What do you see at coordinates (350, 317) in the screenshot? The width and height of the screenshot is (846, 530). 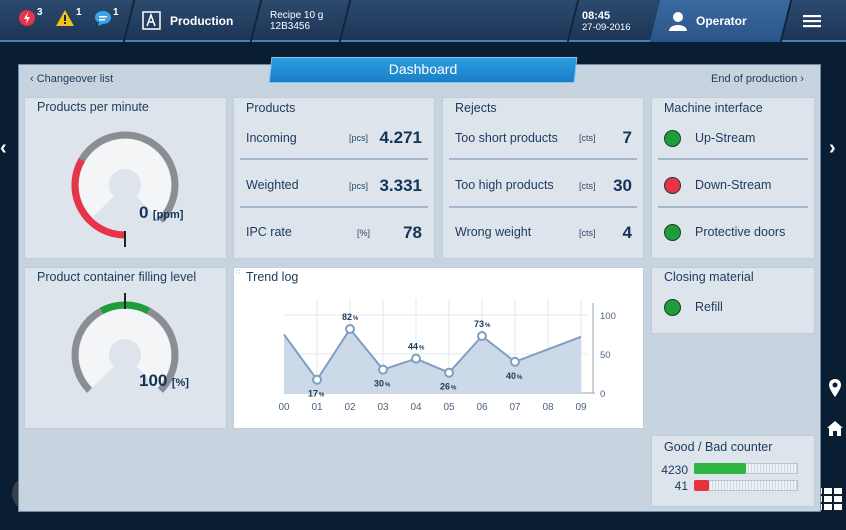 I see `data-label: 82%` at bounding box center [350, 317].